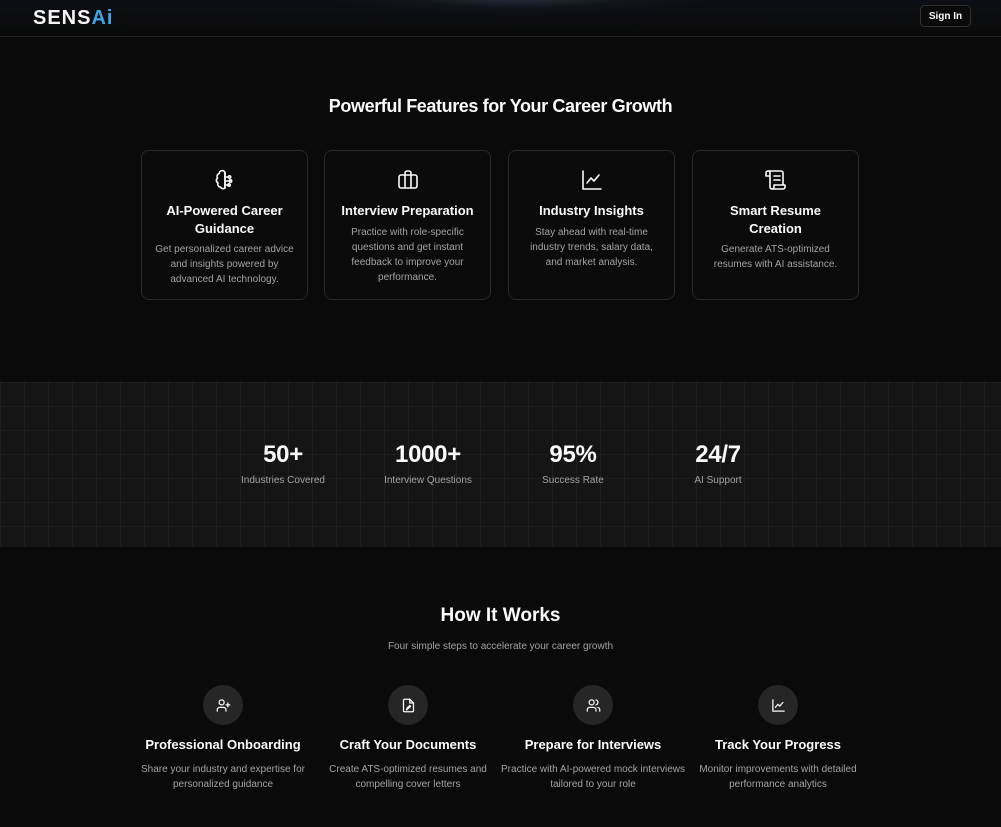 The height and width of the screenshot is (827, 1001). What do you see at coordinates (408, 180) in the screenshot?
I see `briefcase-icon` at bounding box center [408, 180].